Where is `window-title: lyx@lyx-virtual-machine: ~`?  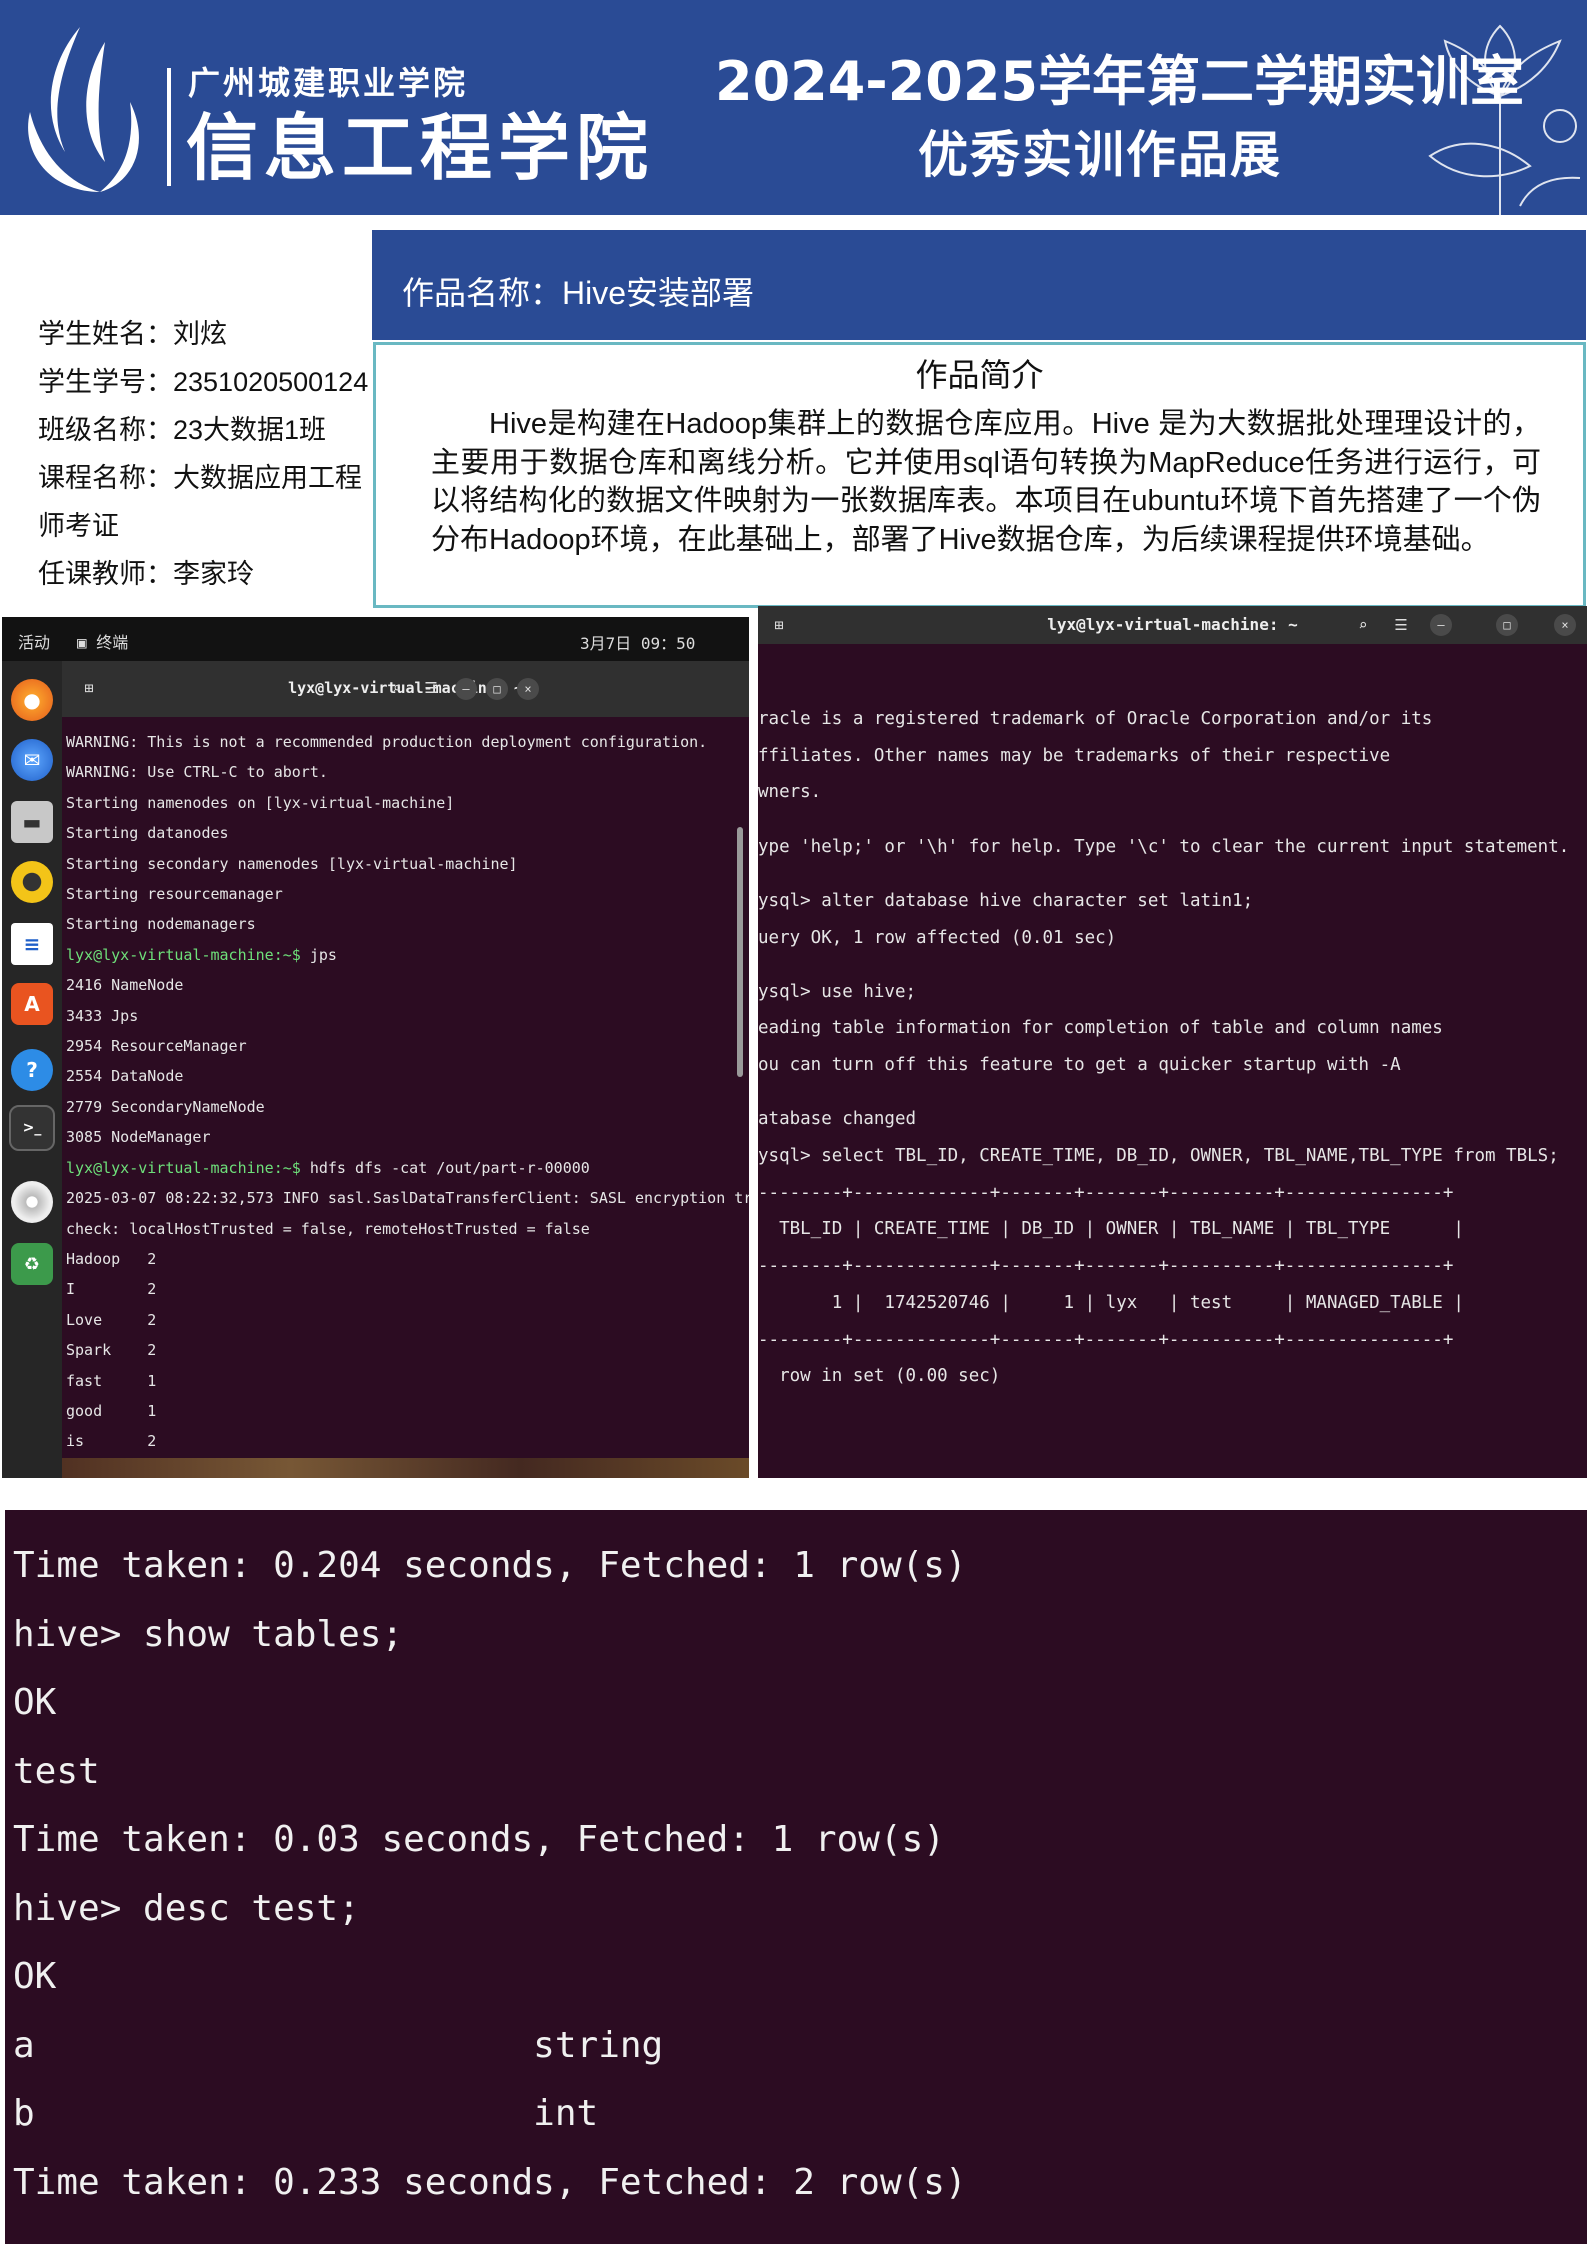 window-title: lyx@lyx-virtual-machine: ~ is located at coordinates (1172, 624).